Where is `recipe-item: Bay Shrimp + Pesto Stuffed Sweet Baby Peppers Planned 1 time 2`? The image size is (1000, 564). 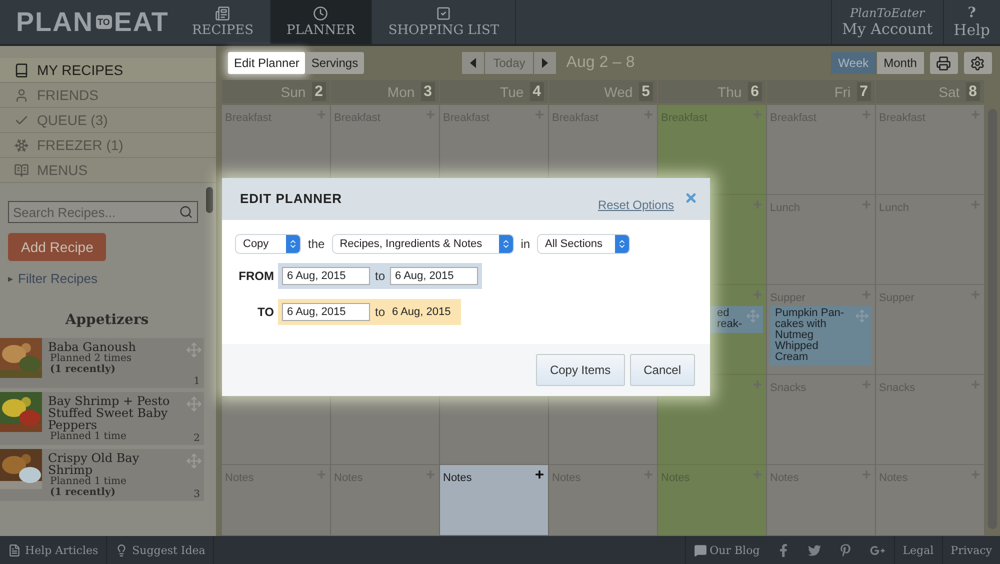 recipe-item: Bay Shrimp + Pesto Stuffed Sweet Baby Peppers Planned 1 time 2 is located at coordinates (102, 418).